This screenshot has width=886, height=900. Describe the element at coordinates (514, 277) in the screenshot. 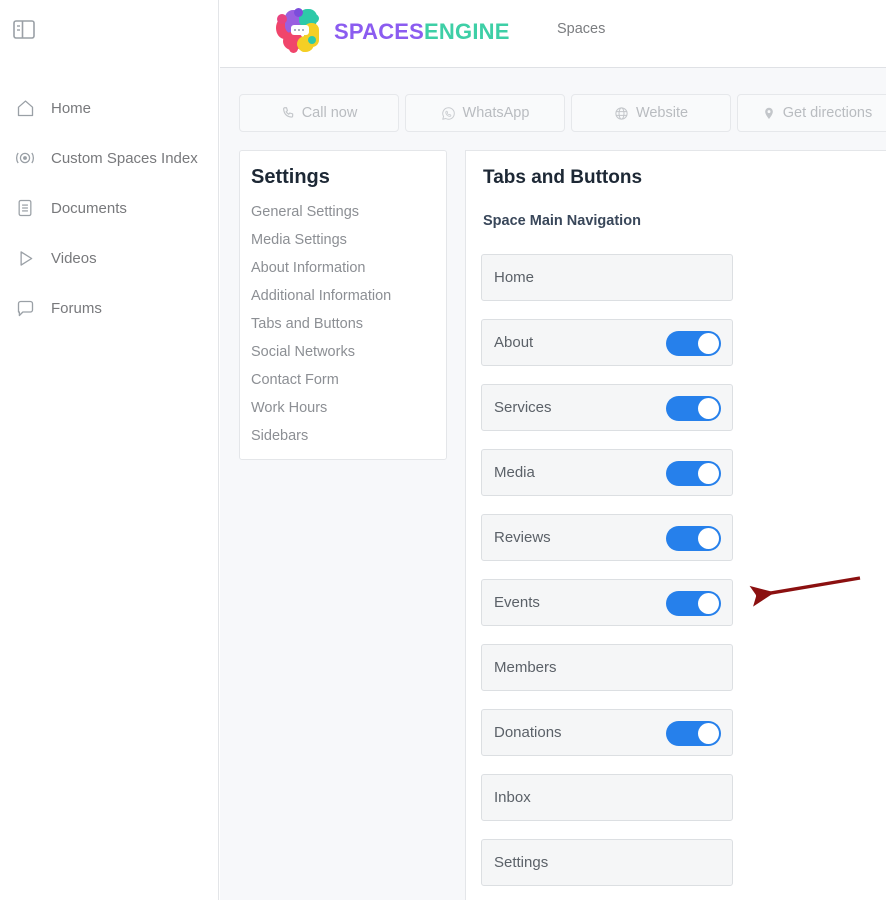

I see `nav-tab-label: Home` at that location.